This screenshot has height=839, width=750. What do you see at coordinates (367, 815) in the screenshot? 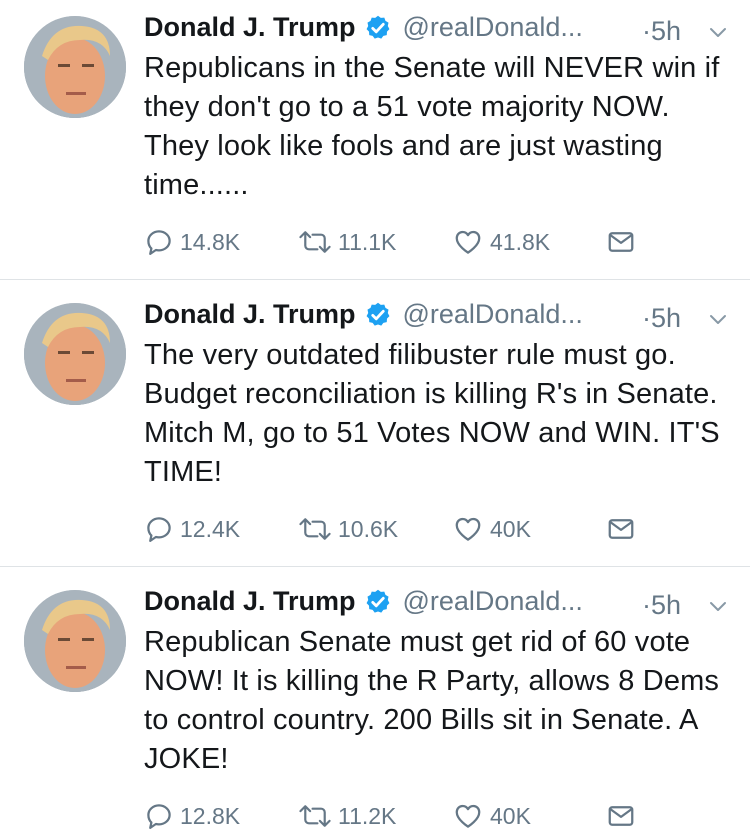
I see `retweet-count: 11.2K` at bounding box center [367, 815].